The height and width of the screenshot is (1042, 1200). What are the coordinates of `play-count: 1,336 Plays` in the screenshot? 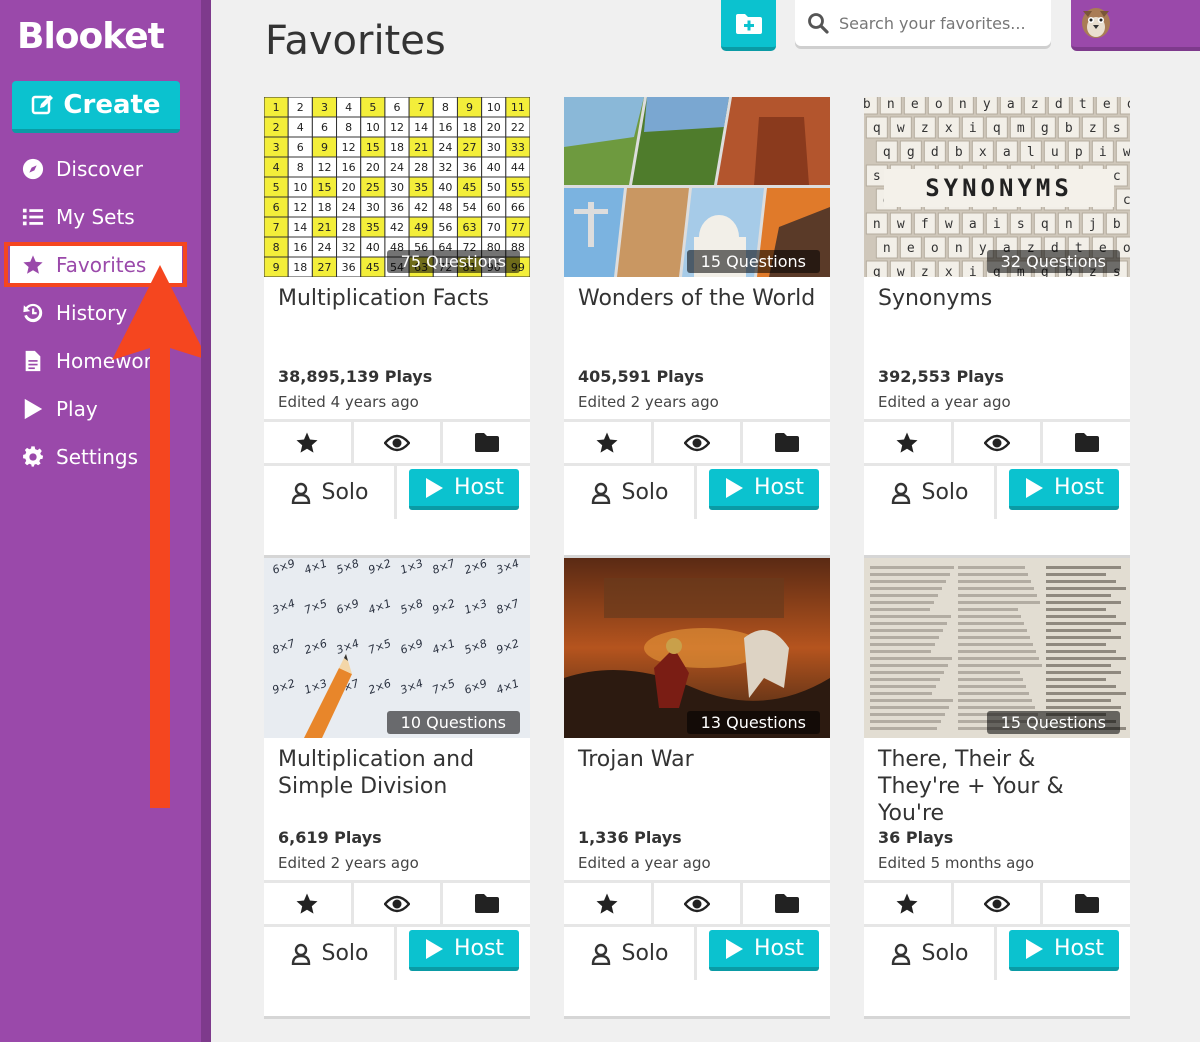 It's located at (630, 837).